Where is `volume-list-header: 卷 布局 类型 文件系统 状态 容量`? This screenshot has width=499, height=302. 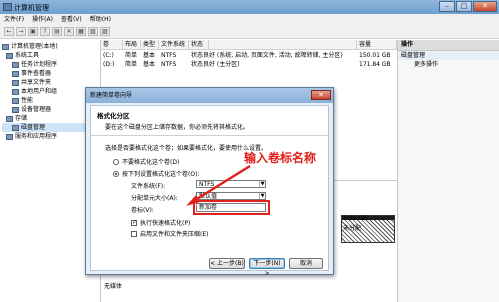
volume-list-header: 卷 布局 类型 文件系统 状态 容量 is located at coordinates (249, 45).